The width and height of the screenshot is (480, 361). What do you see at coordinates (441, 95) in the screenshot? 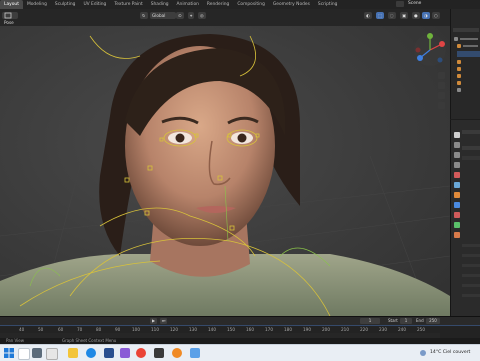
I see `camera-view-icon` at bounding box center [441, 95].